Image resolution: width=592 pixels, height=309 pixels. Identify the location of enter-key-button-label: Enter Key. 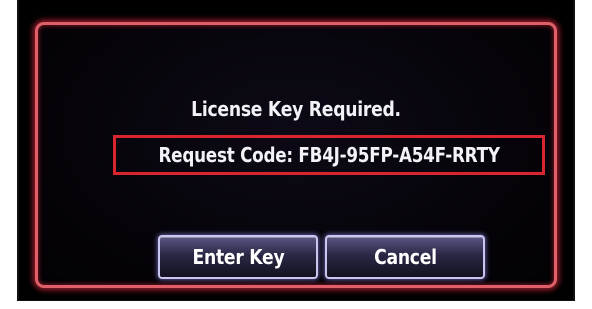
(238, 257).